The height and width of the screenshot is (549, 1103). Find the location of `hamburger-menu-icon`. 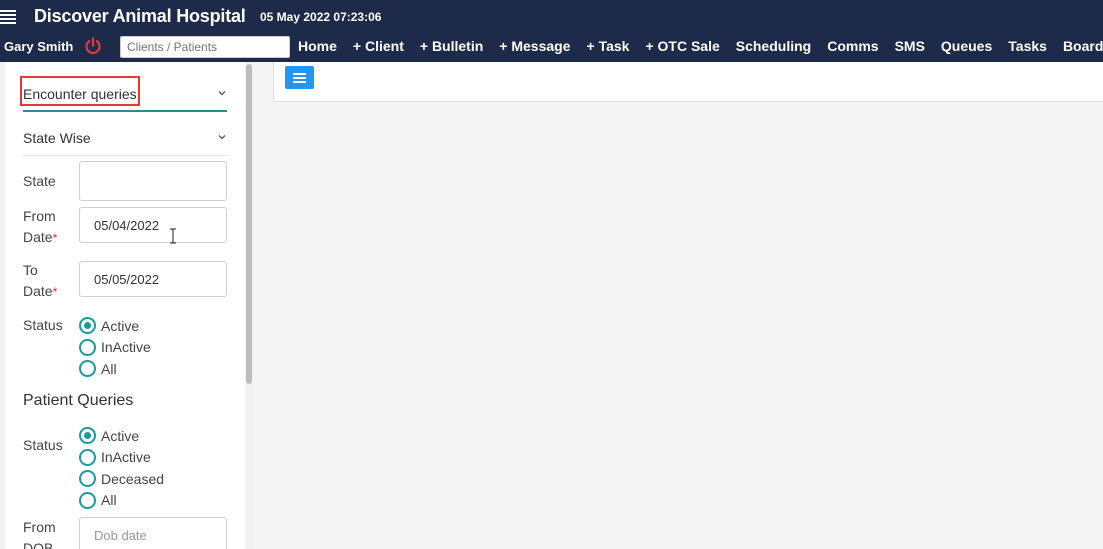

hamburger-menu-icon is located at coordinates (8, 17).